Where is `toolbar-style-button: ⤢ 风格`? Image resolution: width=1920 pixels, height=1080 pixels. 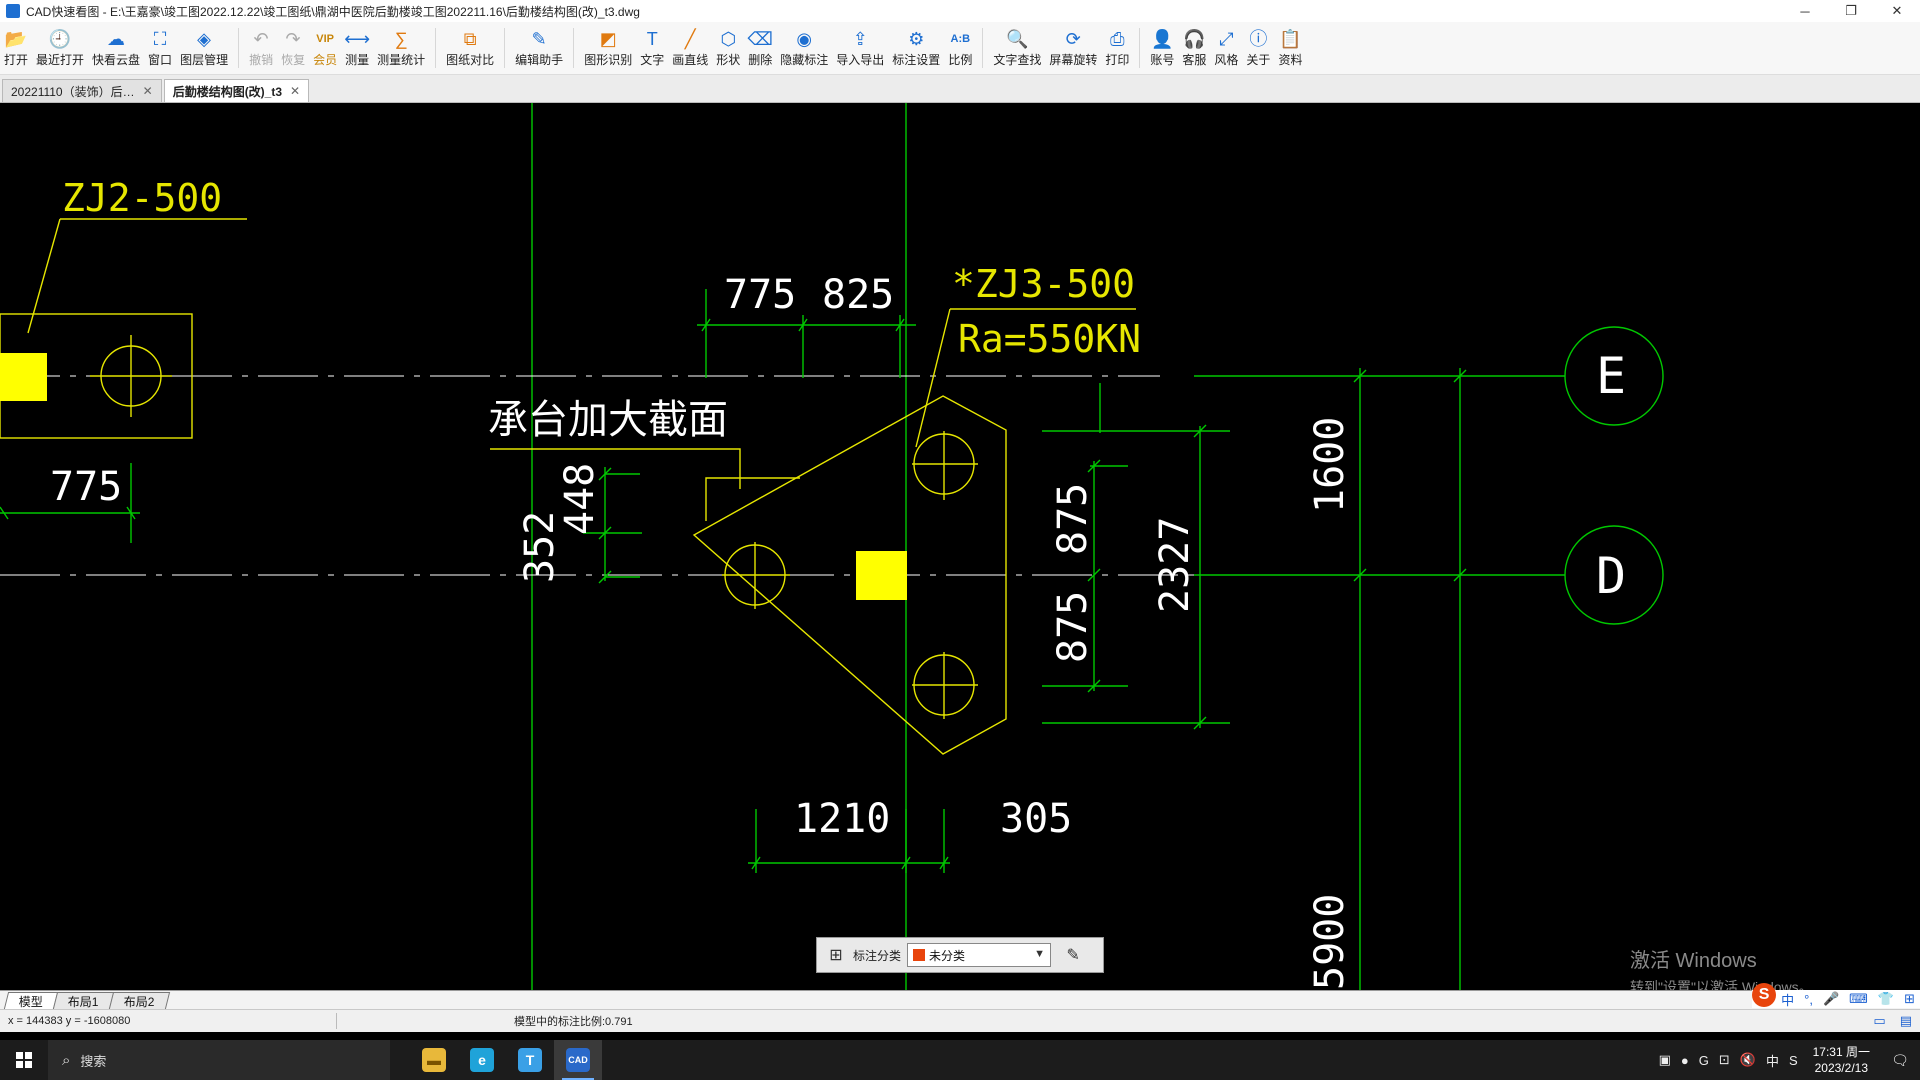
toolbar-style-button: ⤢ 风格 is located at coordinates (1226, 45).